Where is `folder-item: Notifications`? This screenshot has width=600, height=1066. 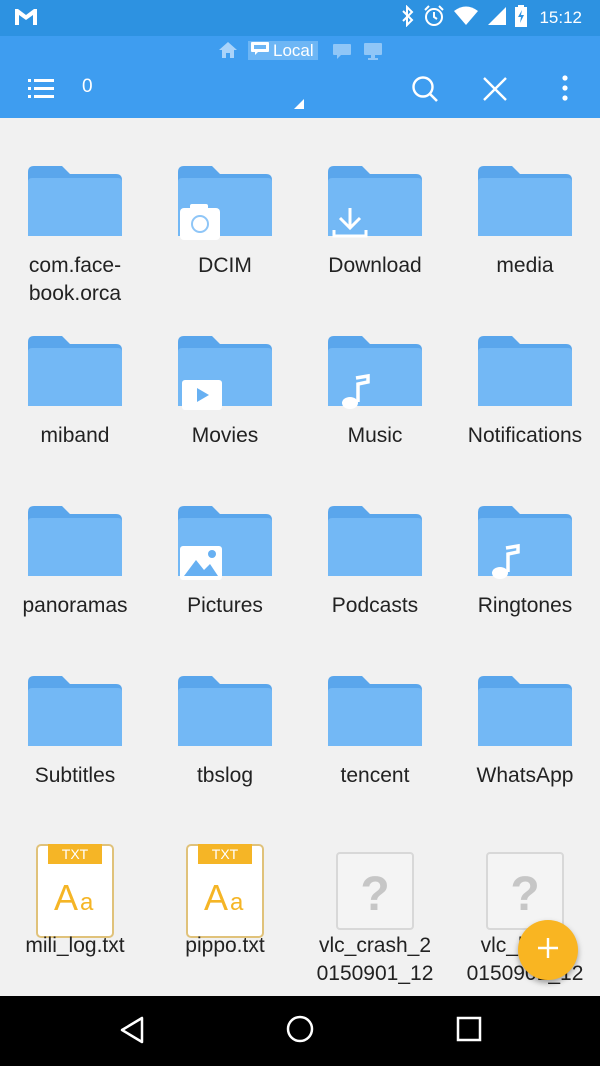 folder-item: Notifications is located at coordinates (525, 373).